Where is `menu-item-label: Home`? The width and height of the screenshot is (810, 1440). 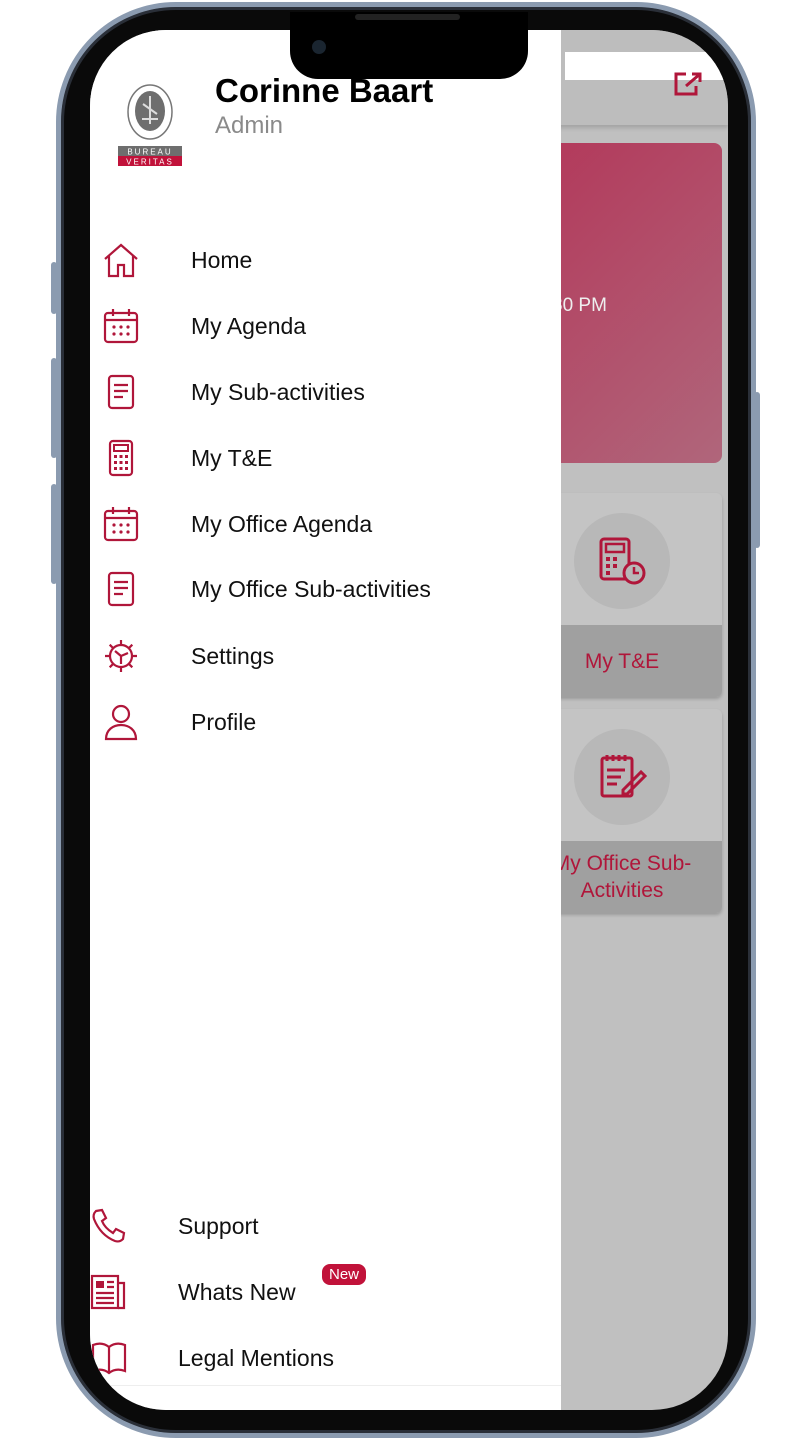 menu-item-label: Home is located at coordinates (222, 259).